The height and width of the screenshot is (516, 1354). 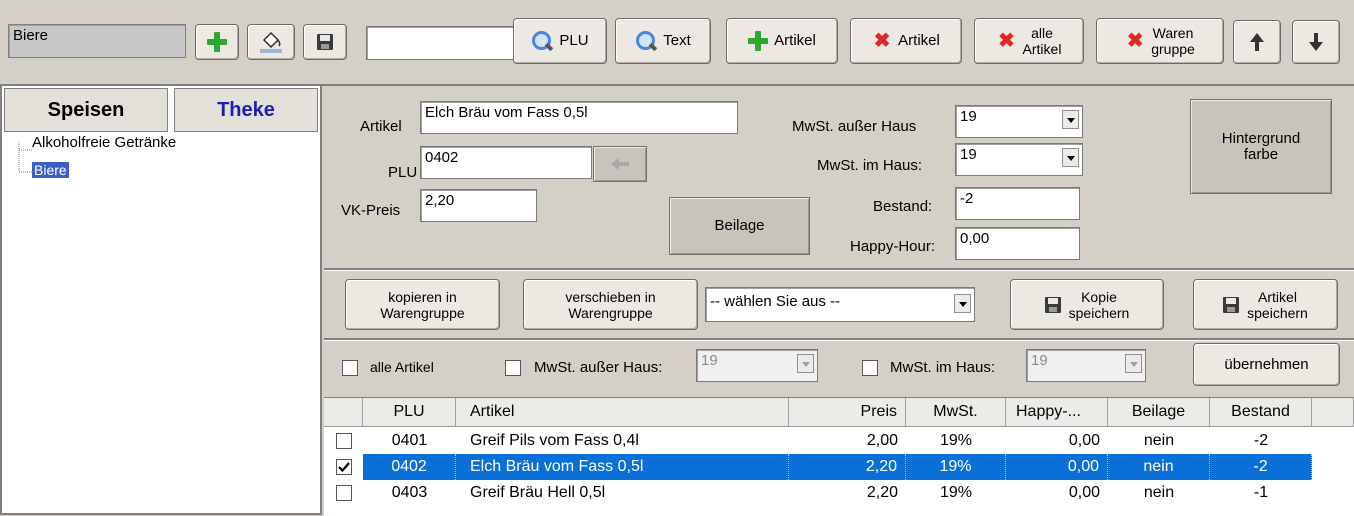 I want to click on tab-theke: Theke, so click(x=246, y=110).